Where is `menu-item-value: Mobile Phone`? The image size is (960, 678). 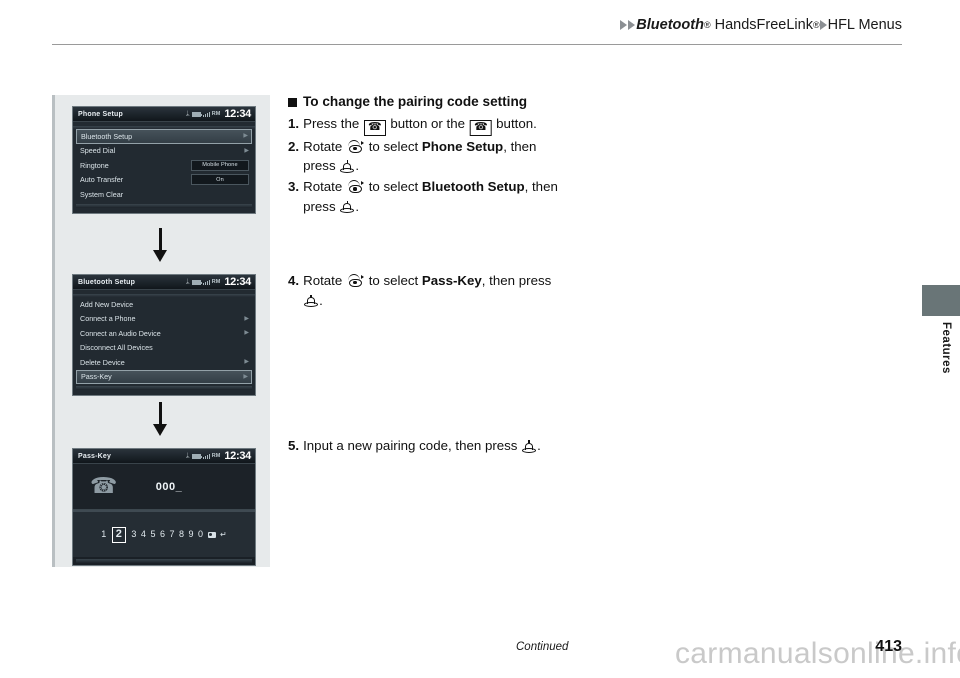 menu-item-value: Mobile Phone is located at coordinates (220, 165).